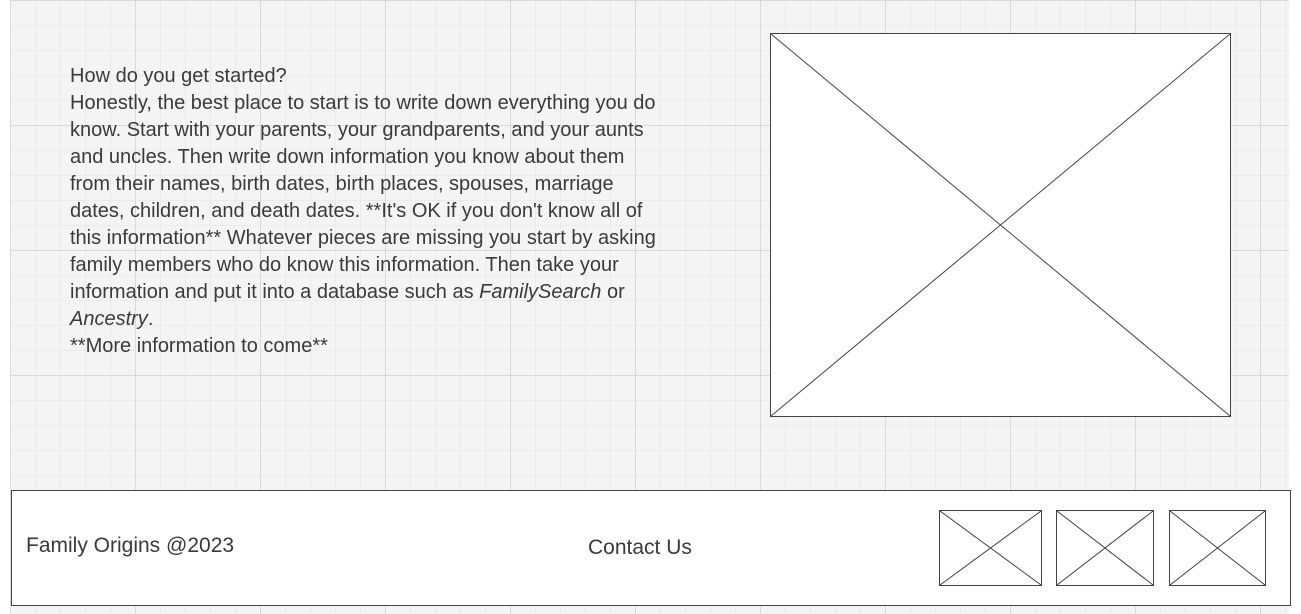 This screenshot has width=1301, height=614. I want to click on familysearch-link: FamilySearch, so click(540, 292).